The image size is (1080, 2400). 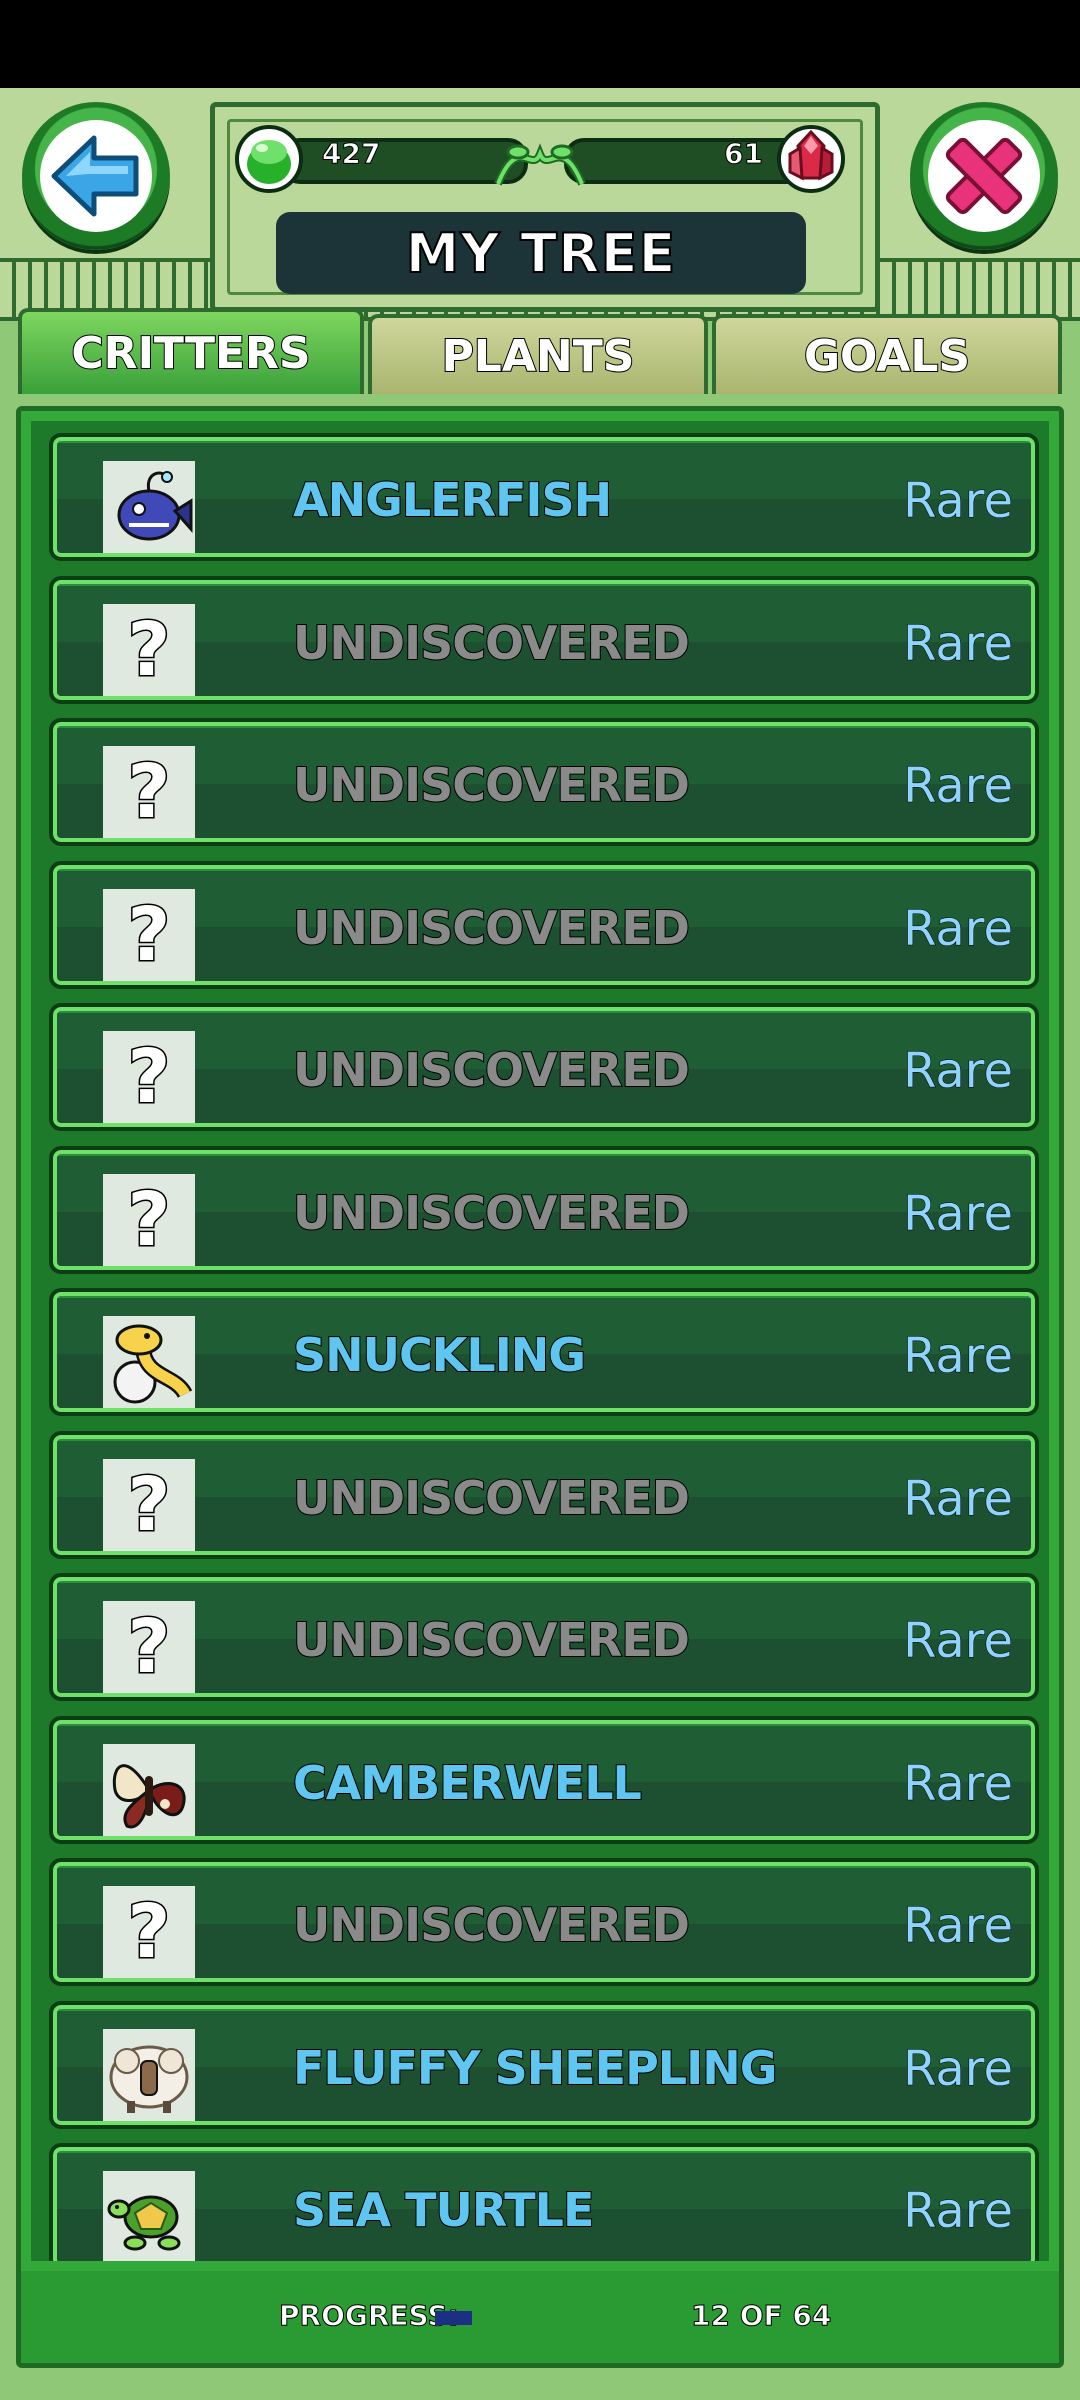 I want to click on tab-critters: CRITTERS, so click(x=191, y=351).